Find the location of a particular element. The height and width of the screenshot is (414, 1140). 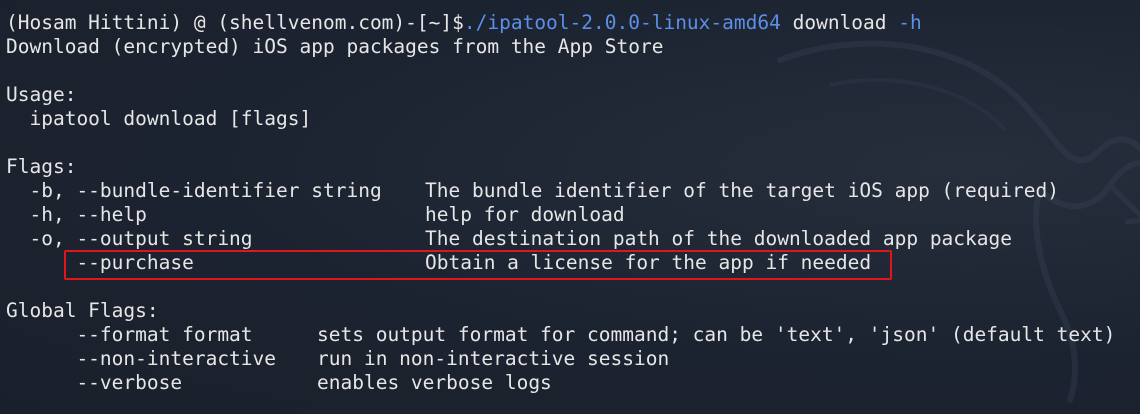

prompt-identity: (Hosam Hittini) @ (shellvenom.com)-[~]$ is located at coordinates (235, 22).